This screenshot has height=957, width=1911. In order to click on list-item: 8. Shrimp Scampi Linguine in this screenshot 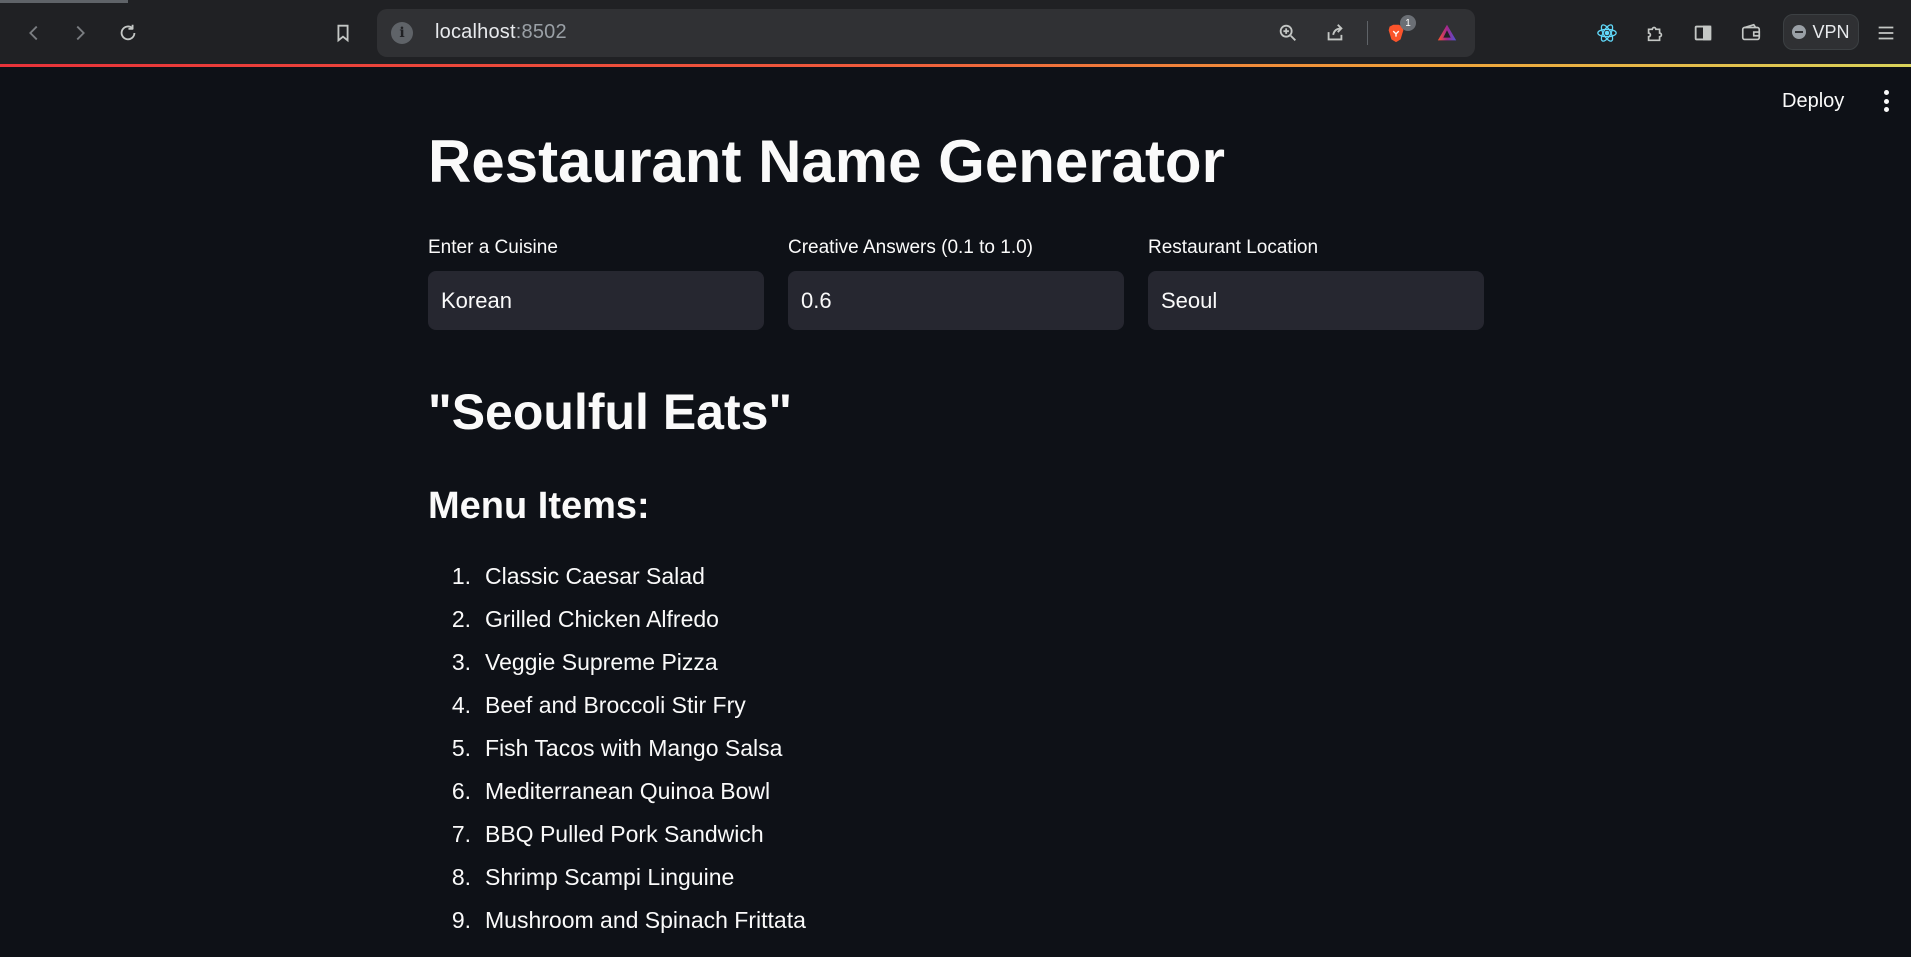, I will do `click(617, 877)`.